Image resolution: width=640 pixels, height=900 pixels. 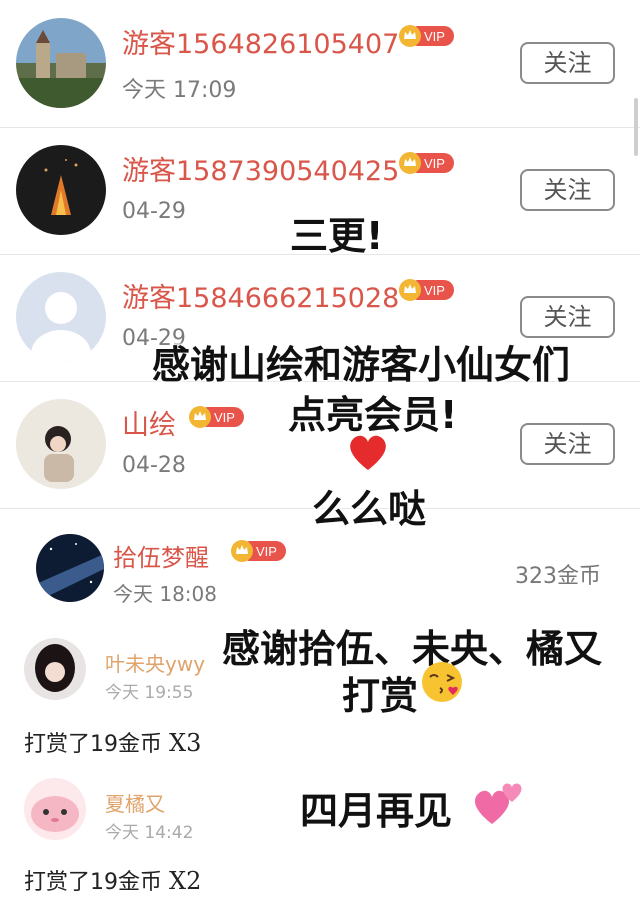 What do you see at coordinates (498, 803) in the screenshot?
I see `two-hearts-icon` at bounding box center [498, 803].